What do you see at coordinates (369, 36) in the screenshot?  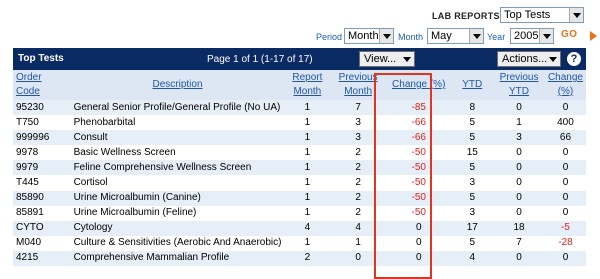 I see `period-select: Month` at bounding box center [369, 36].